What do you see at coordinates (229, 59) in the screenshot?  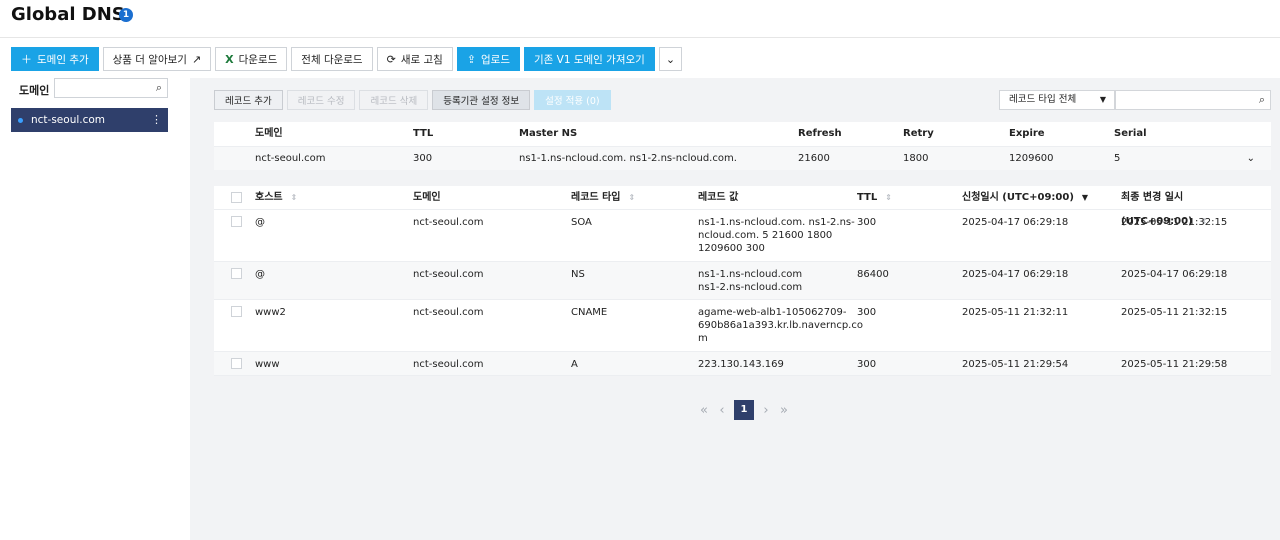 I see `excel-icon: X` at bounding box center [229, 59].